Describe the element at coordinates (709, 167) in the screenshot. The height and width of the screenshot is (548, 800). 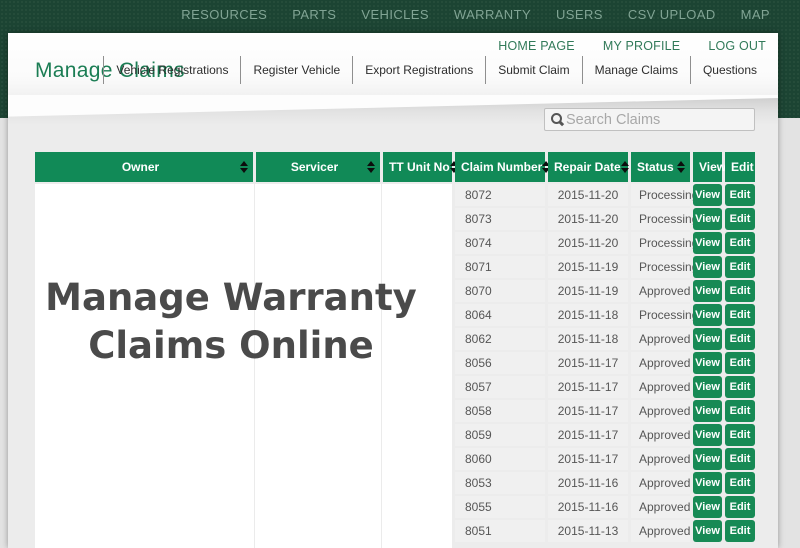
I see `column-header-view: View` at that location.